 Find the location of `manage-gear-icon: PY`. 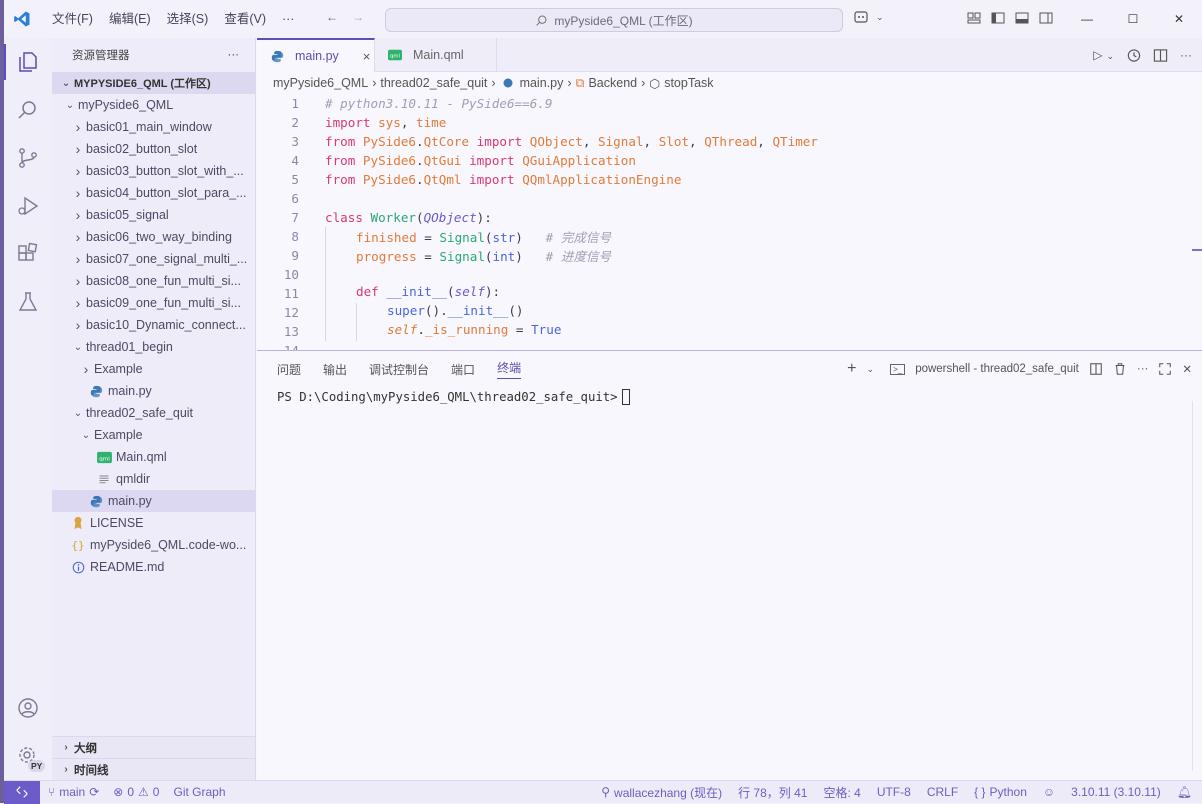

manage-gear-icon: PY is located at coordinates (28, 756).